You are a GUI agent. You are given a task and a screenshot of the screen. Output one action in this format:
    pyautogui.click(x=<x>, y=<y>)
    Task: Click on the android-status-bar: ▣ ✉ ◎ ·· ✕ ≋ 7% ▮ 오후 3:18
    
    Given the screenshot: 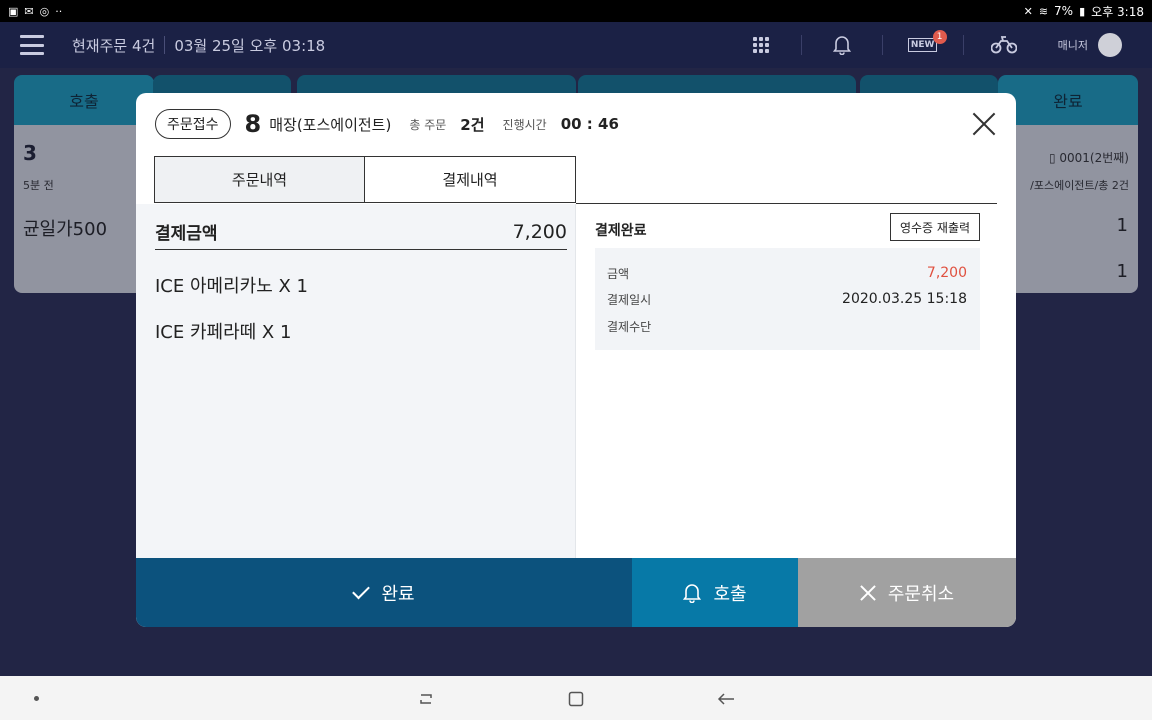 What is the action you would take?
    pyautogui.click(x=576, y=11)
    